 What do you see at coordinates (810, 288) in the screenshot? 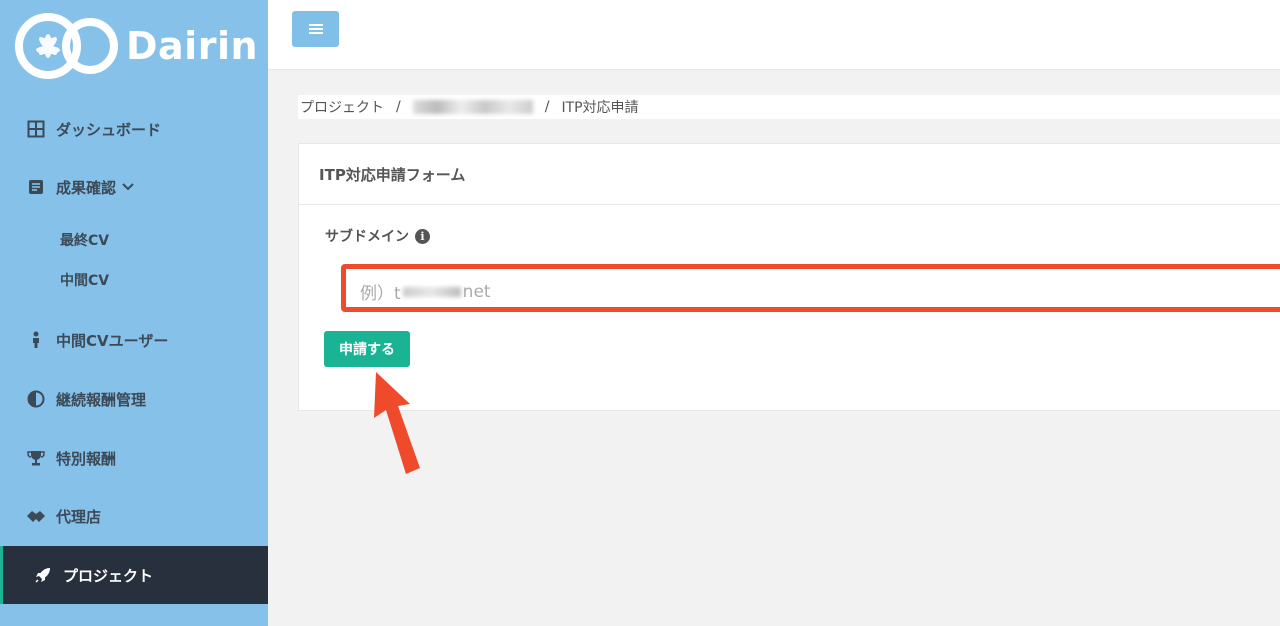
I see `subdomain-input-highlight: 例）t net` at bounding box center [810, 288].